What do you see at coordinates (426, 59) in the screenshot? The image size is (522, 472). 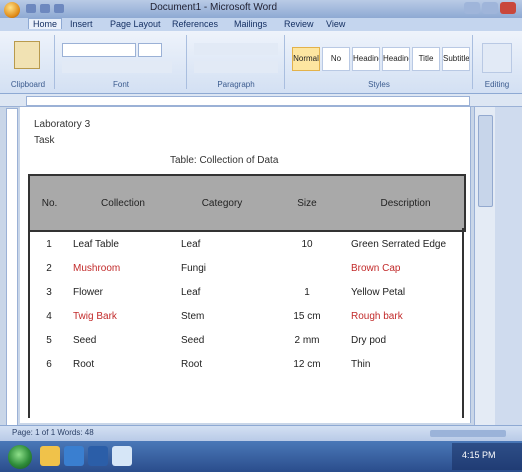 I see `style-title: Title` at bounding box center [426, 59].